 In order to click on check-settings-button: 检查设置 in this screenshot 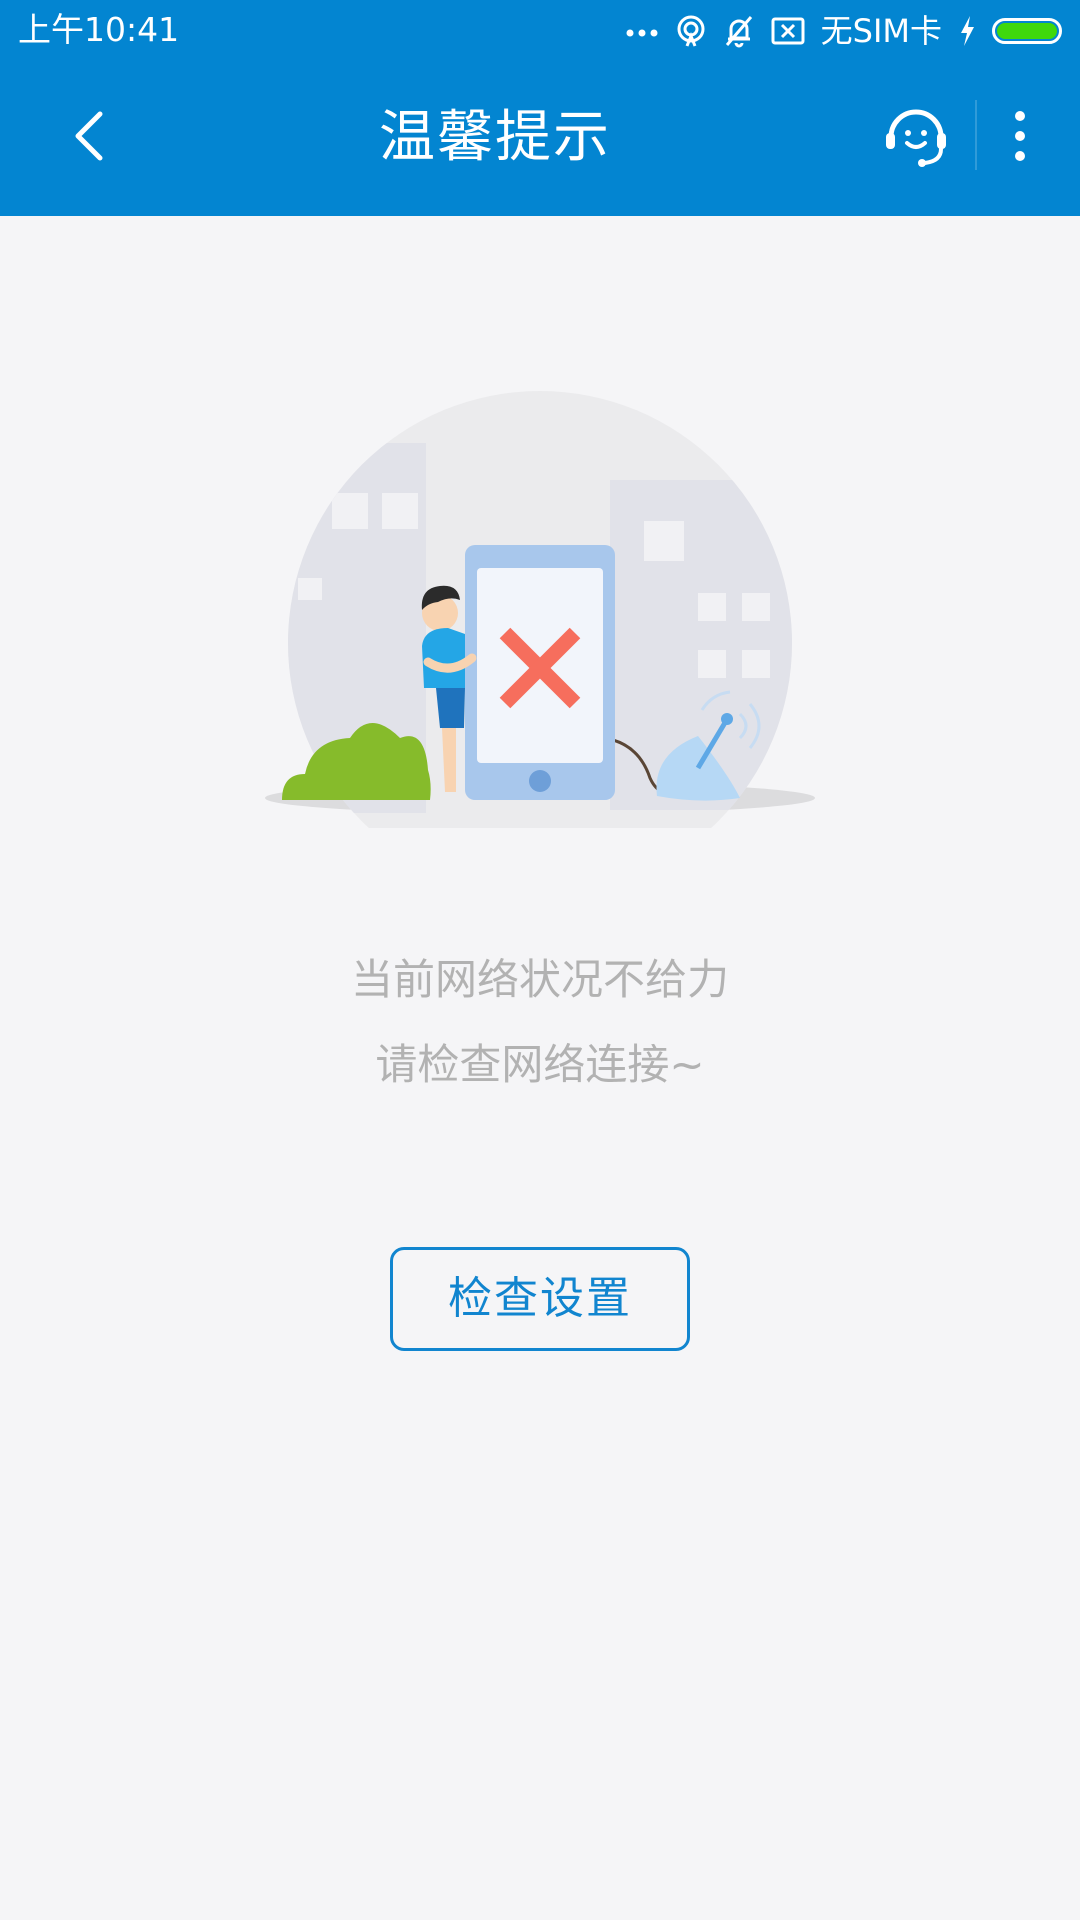, I will do `click(540, 1299)`.